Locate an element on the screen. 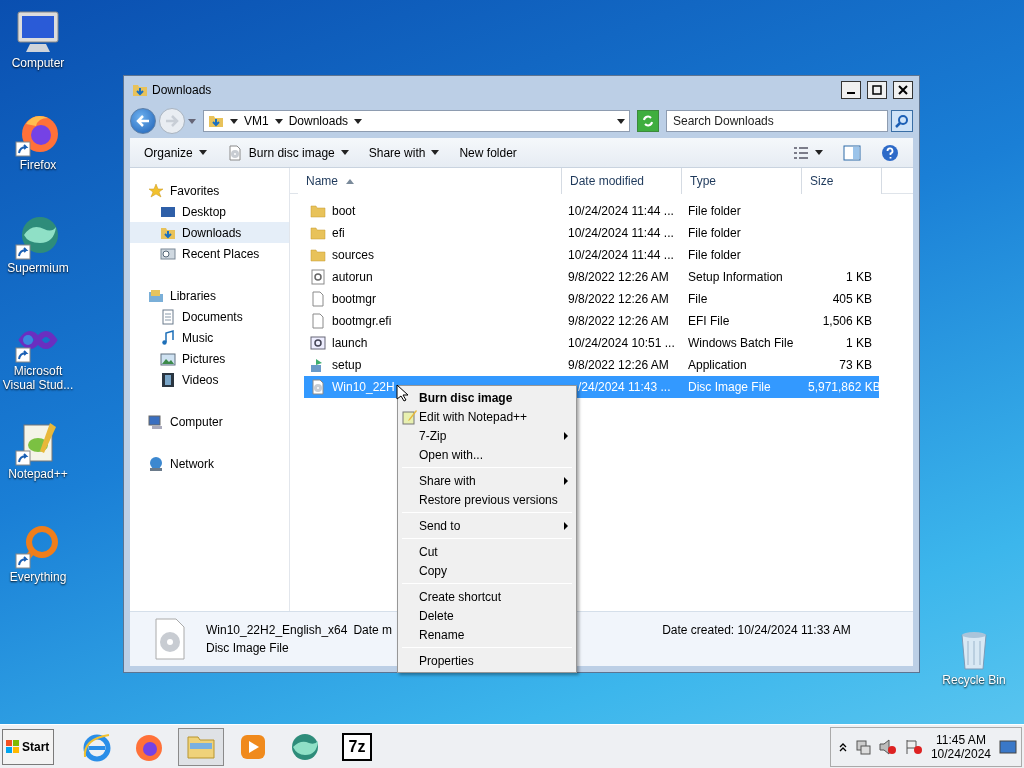 This screenshot has width=1024, height=768. toolbar-button: New folder is located at coordinates (488, 152).